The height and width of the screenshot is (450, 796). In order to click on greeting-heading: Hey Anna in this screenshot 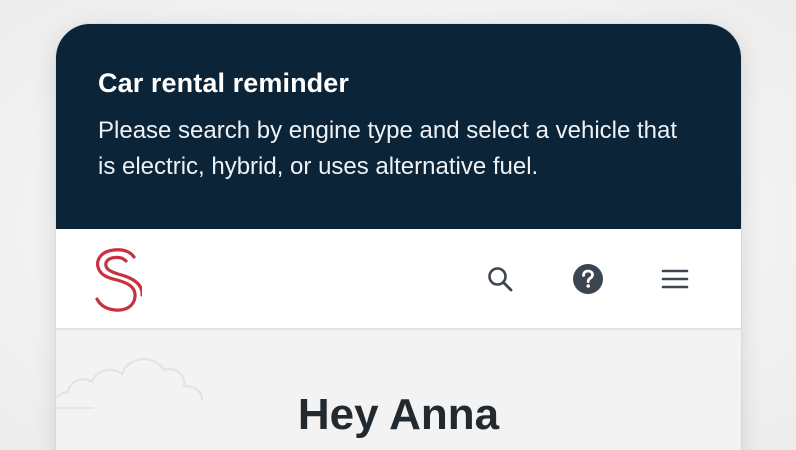, I will do `click(398, 414)`.